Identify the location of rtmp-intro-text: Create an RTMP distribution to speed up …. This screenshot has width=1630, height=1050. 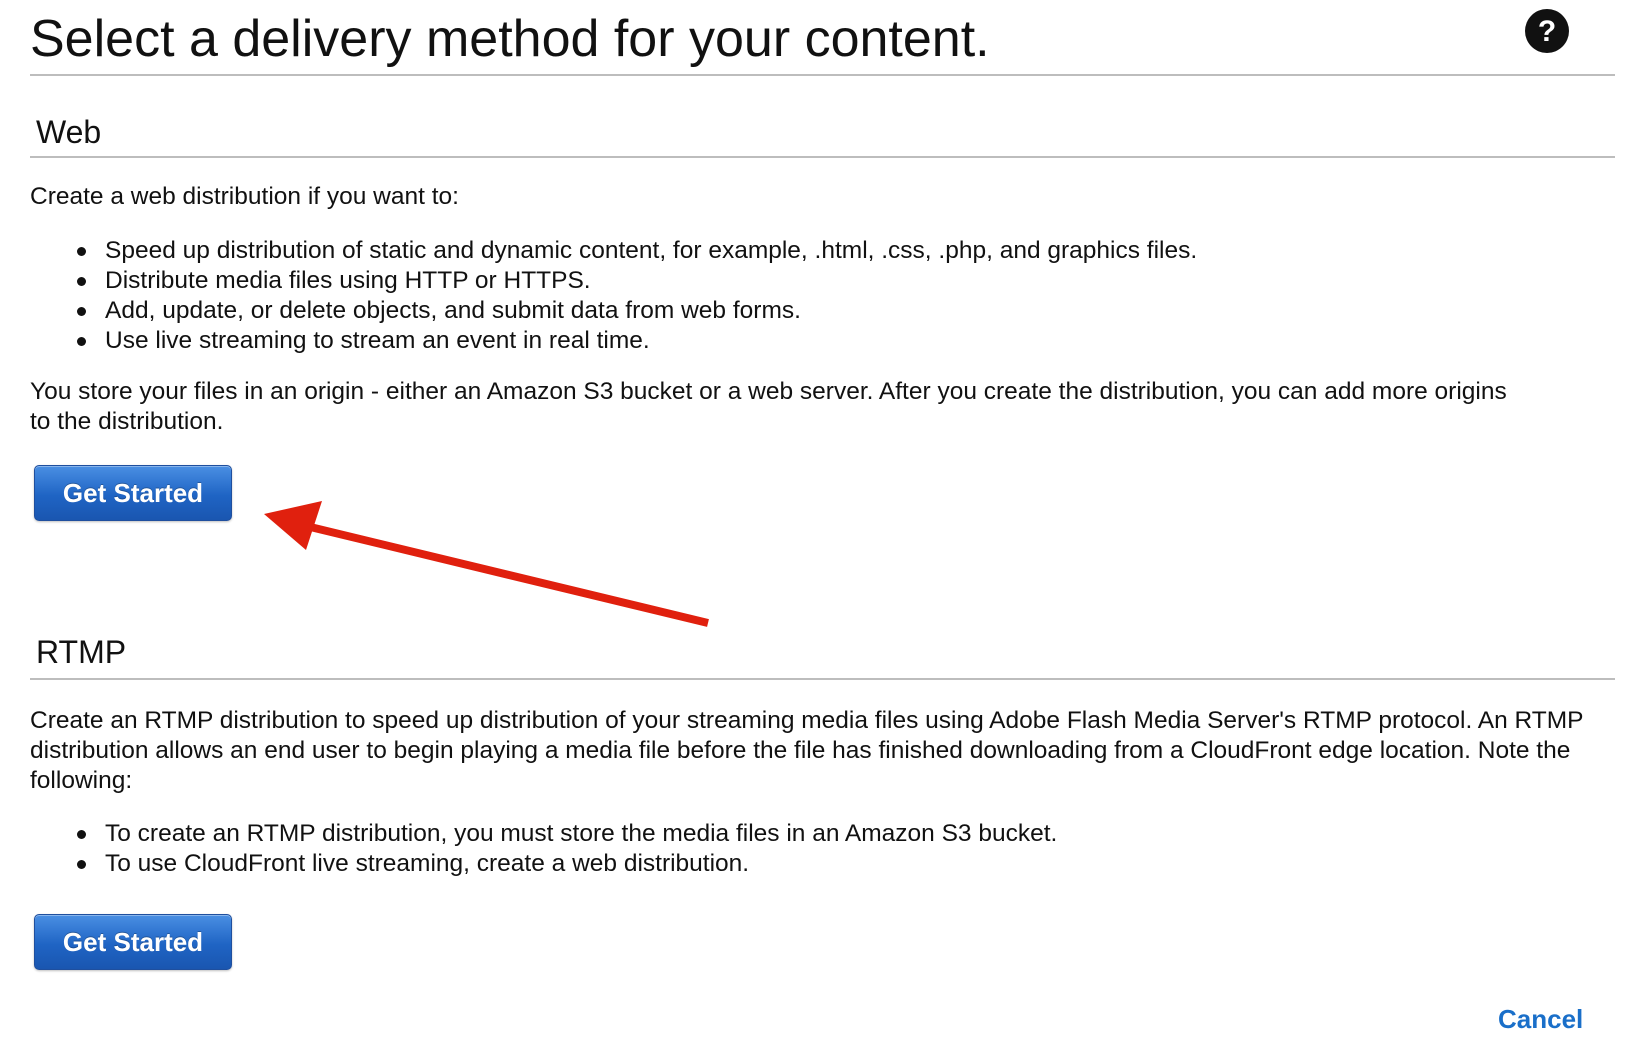
(807, 750).